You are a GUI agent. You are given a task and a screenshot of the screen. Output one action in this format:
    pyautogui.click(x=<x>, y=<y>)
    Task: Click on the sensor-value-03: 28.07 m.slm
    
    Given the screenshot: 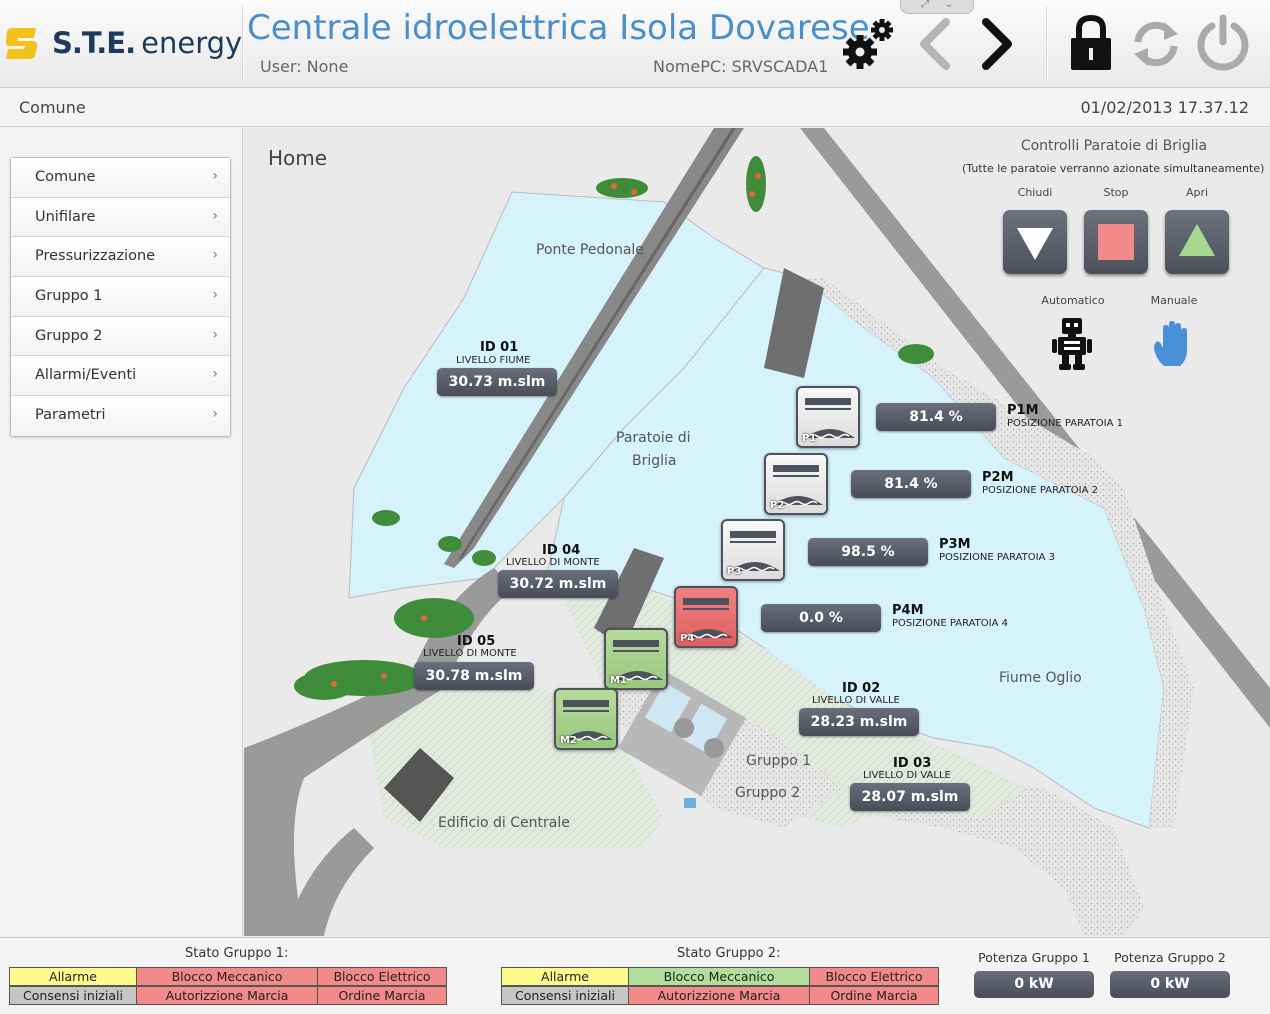 What is the action you would take?
    pyautogui.click(x=910, y=797)
    